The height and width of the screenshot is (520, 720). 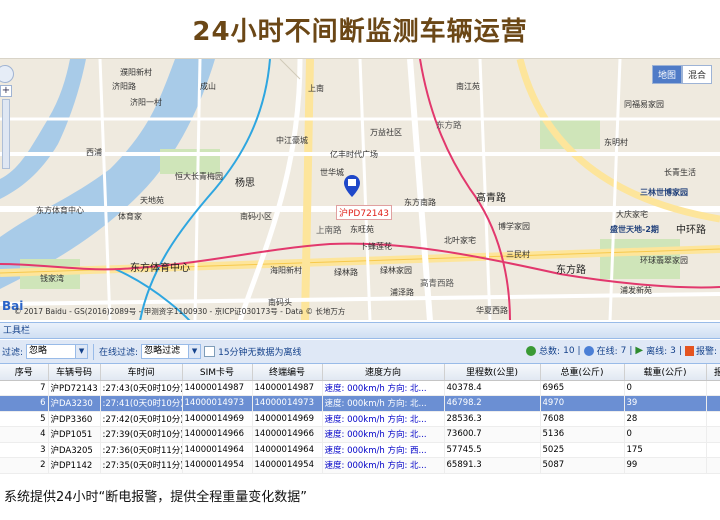 I want to click on map-label: 海阳新村, so click(x=286, y=270).